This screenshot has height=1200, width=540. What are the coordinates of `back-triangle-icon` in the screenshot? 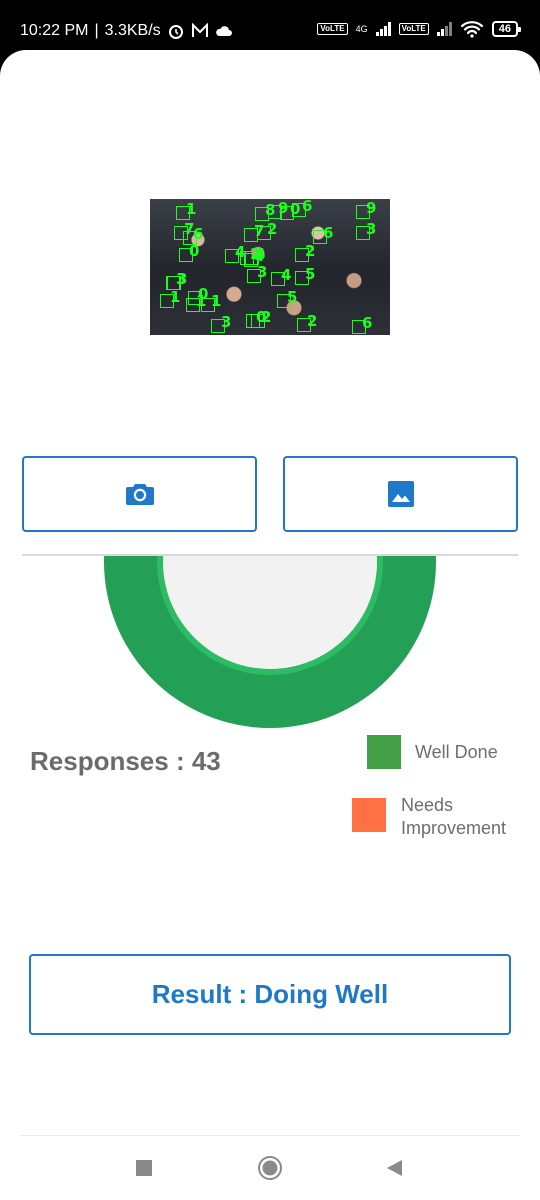 It's located at (394, 1168).